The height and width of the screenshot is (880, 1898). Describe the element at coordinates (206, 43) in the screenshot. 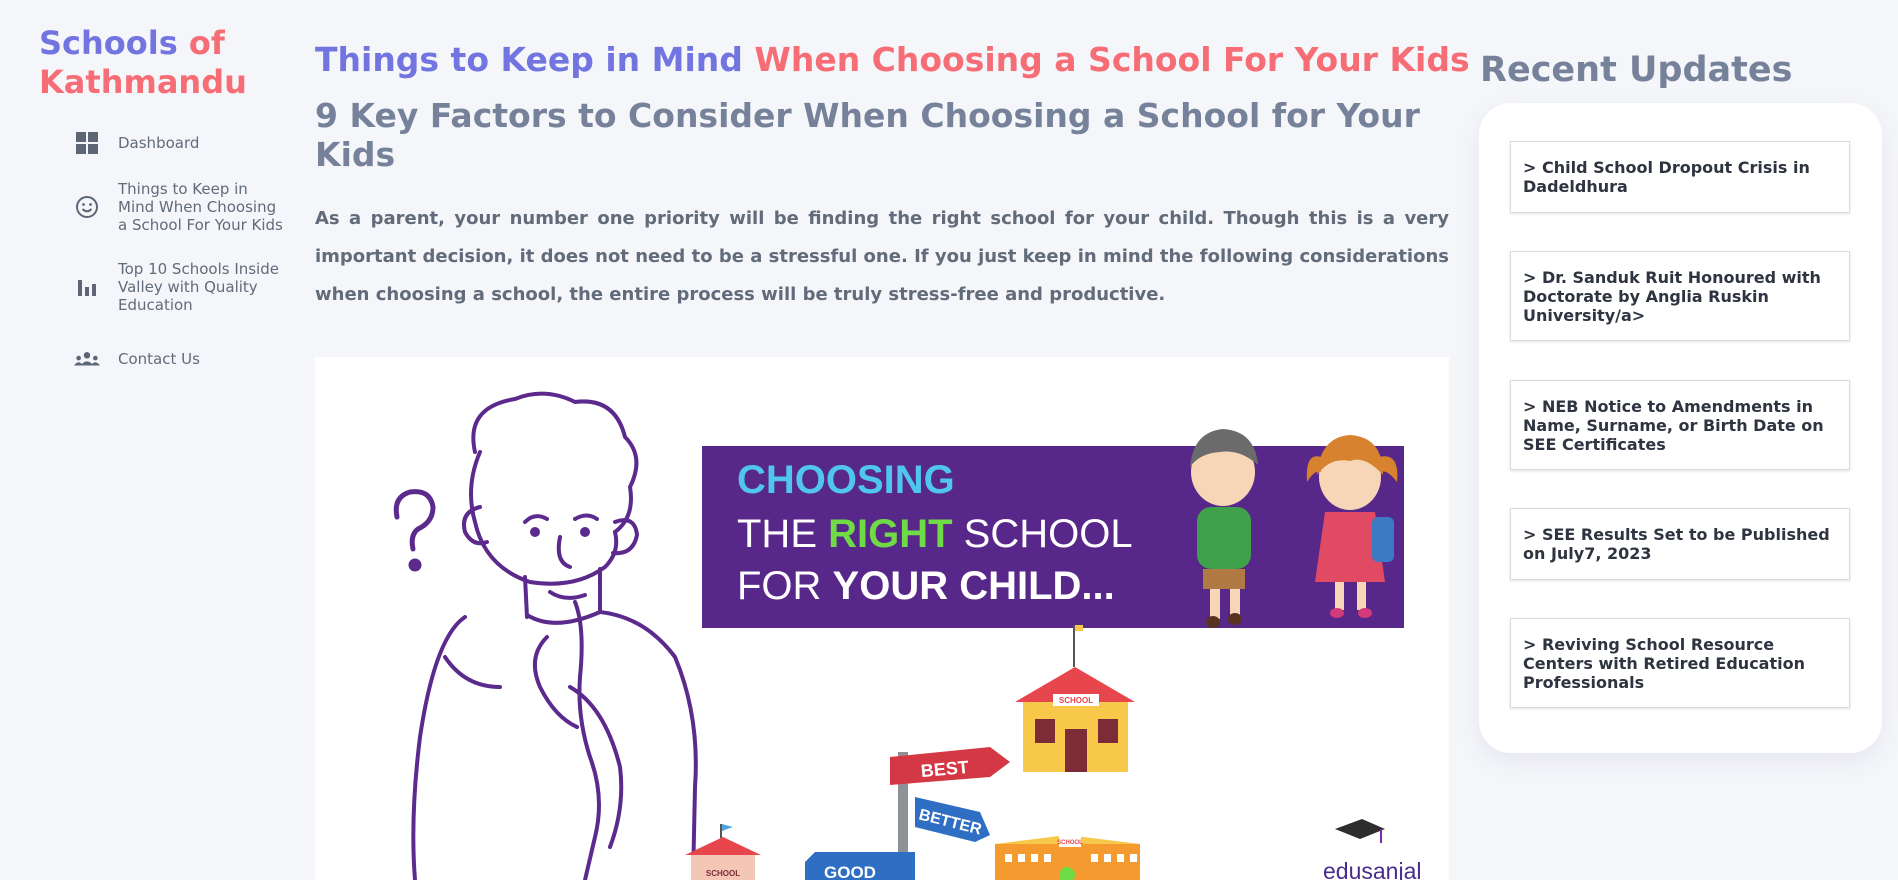

I see `logo-text-of: of` at that location.